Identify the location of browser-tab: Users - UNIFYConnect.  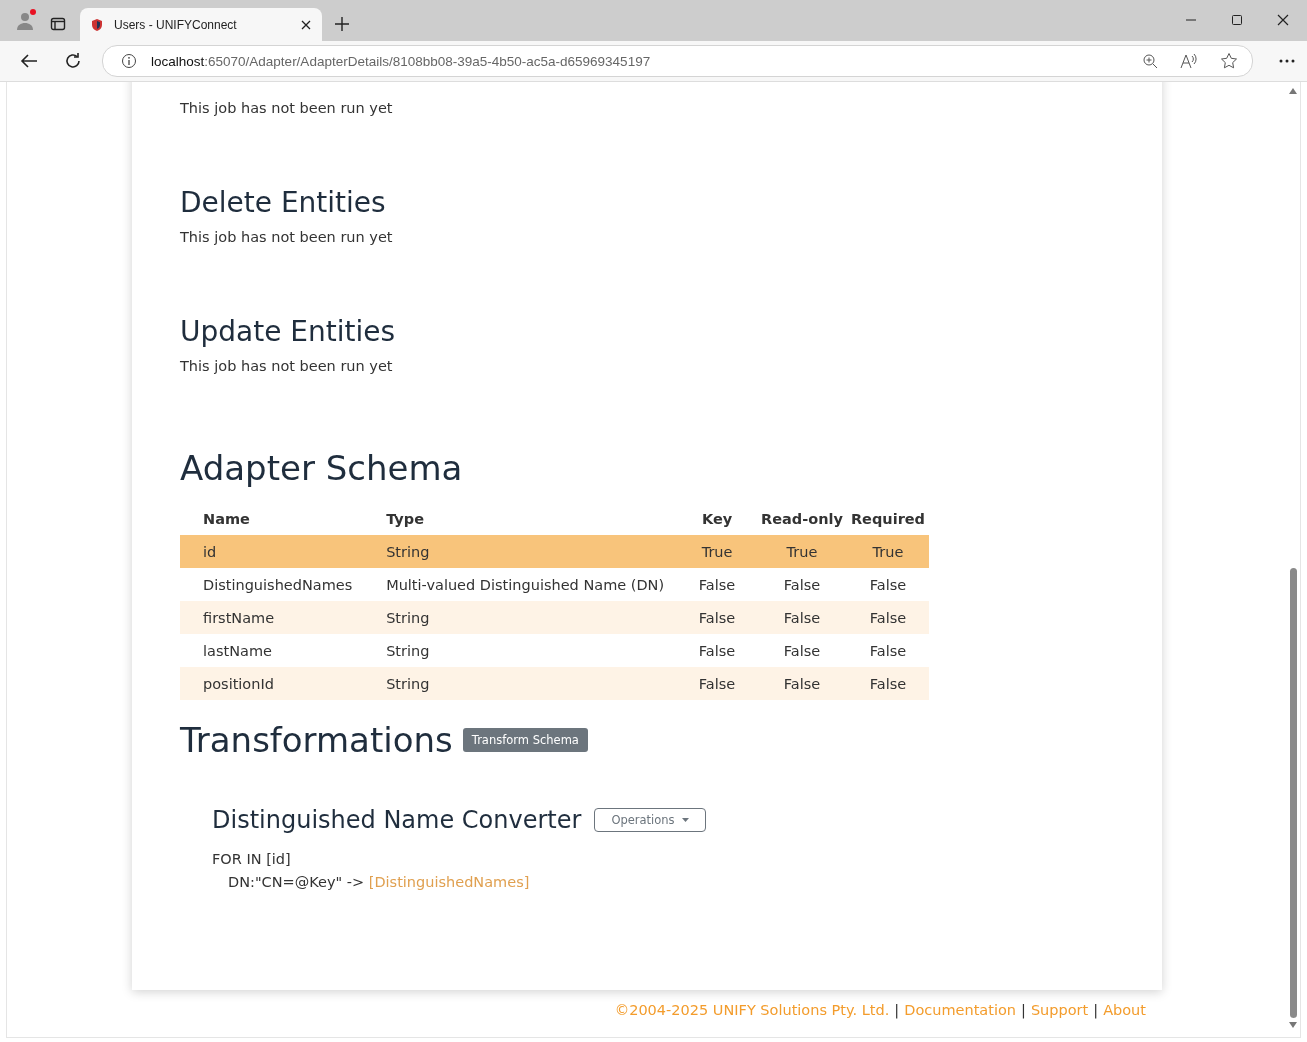
(201, 24).